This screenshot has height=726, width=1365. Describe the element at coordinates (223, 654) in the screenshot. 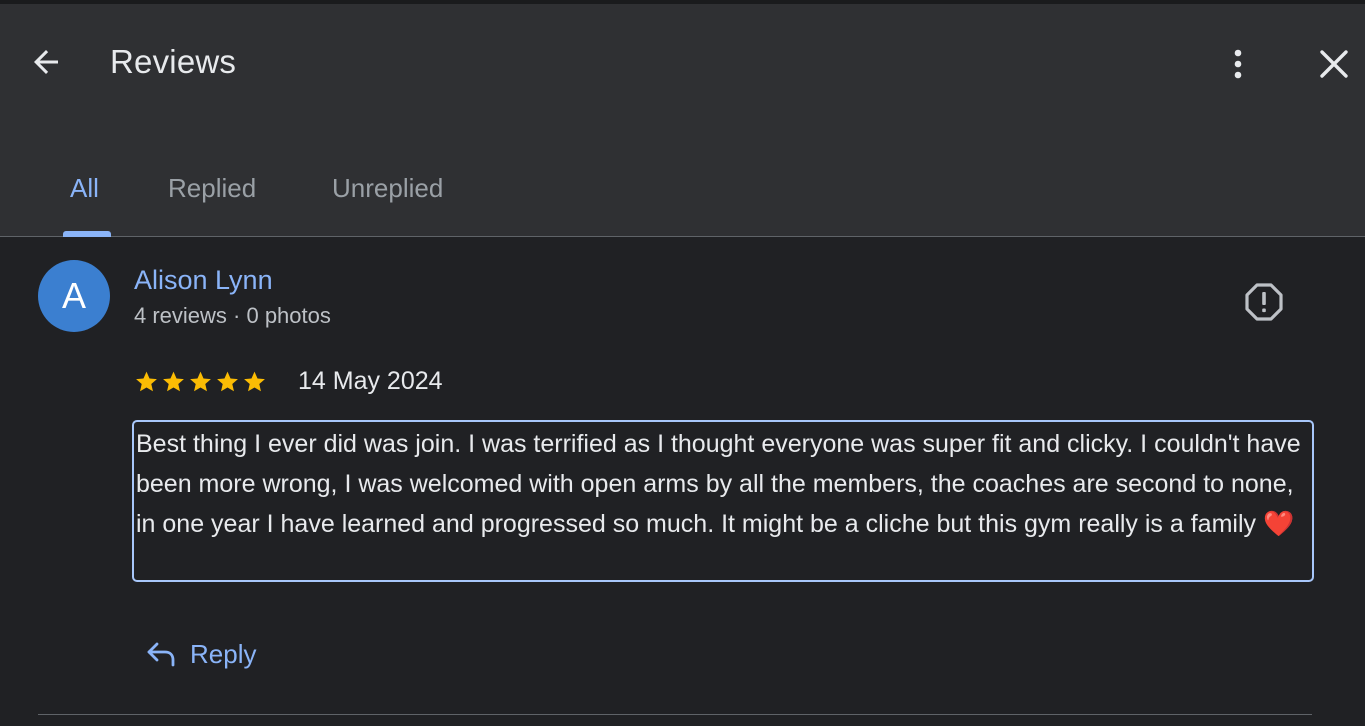

I see `reply-label: Reply` at that location.